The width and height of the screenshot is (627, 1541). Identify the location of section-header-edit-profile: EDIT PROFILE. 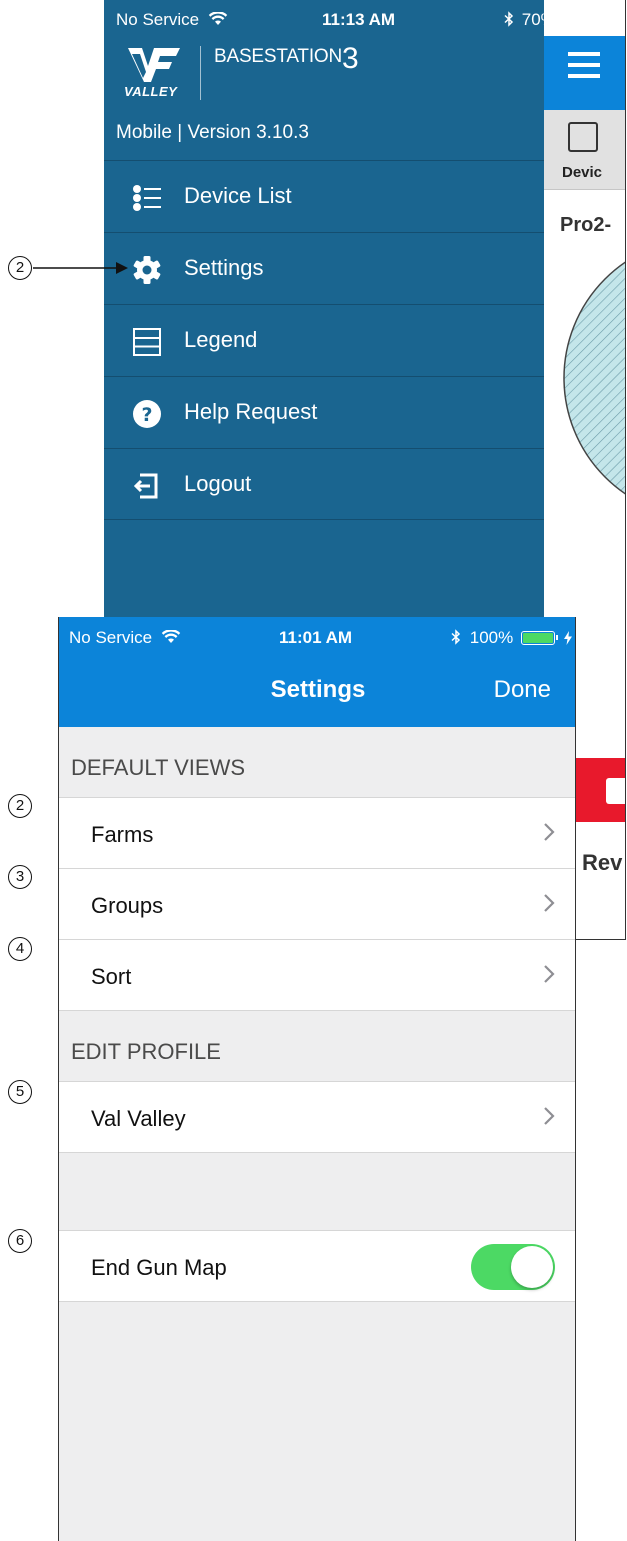
(146, 1051).